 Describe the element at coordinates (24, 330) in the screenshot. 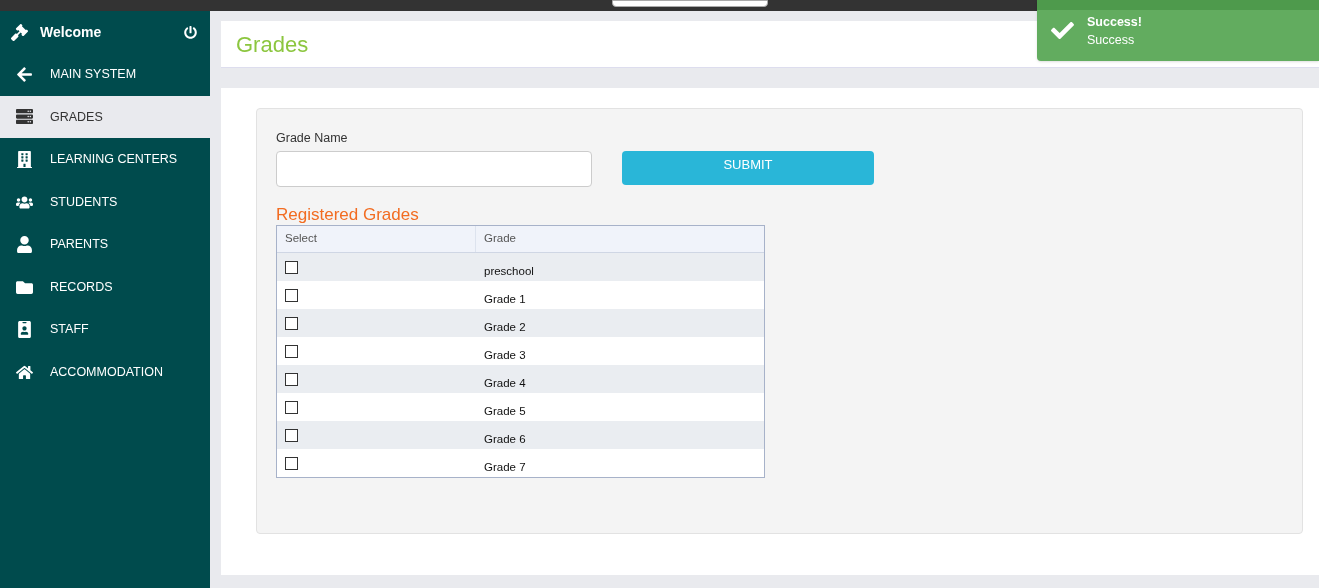

I see `id-badge-icon` at that location.